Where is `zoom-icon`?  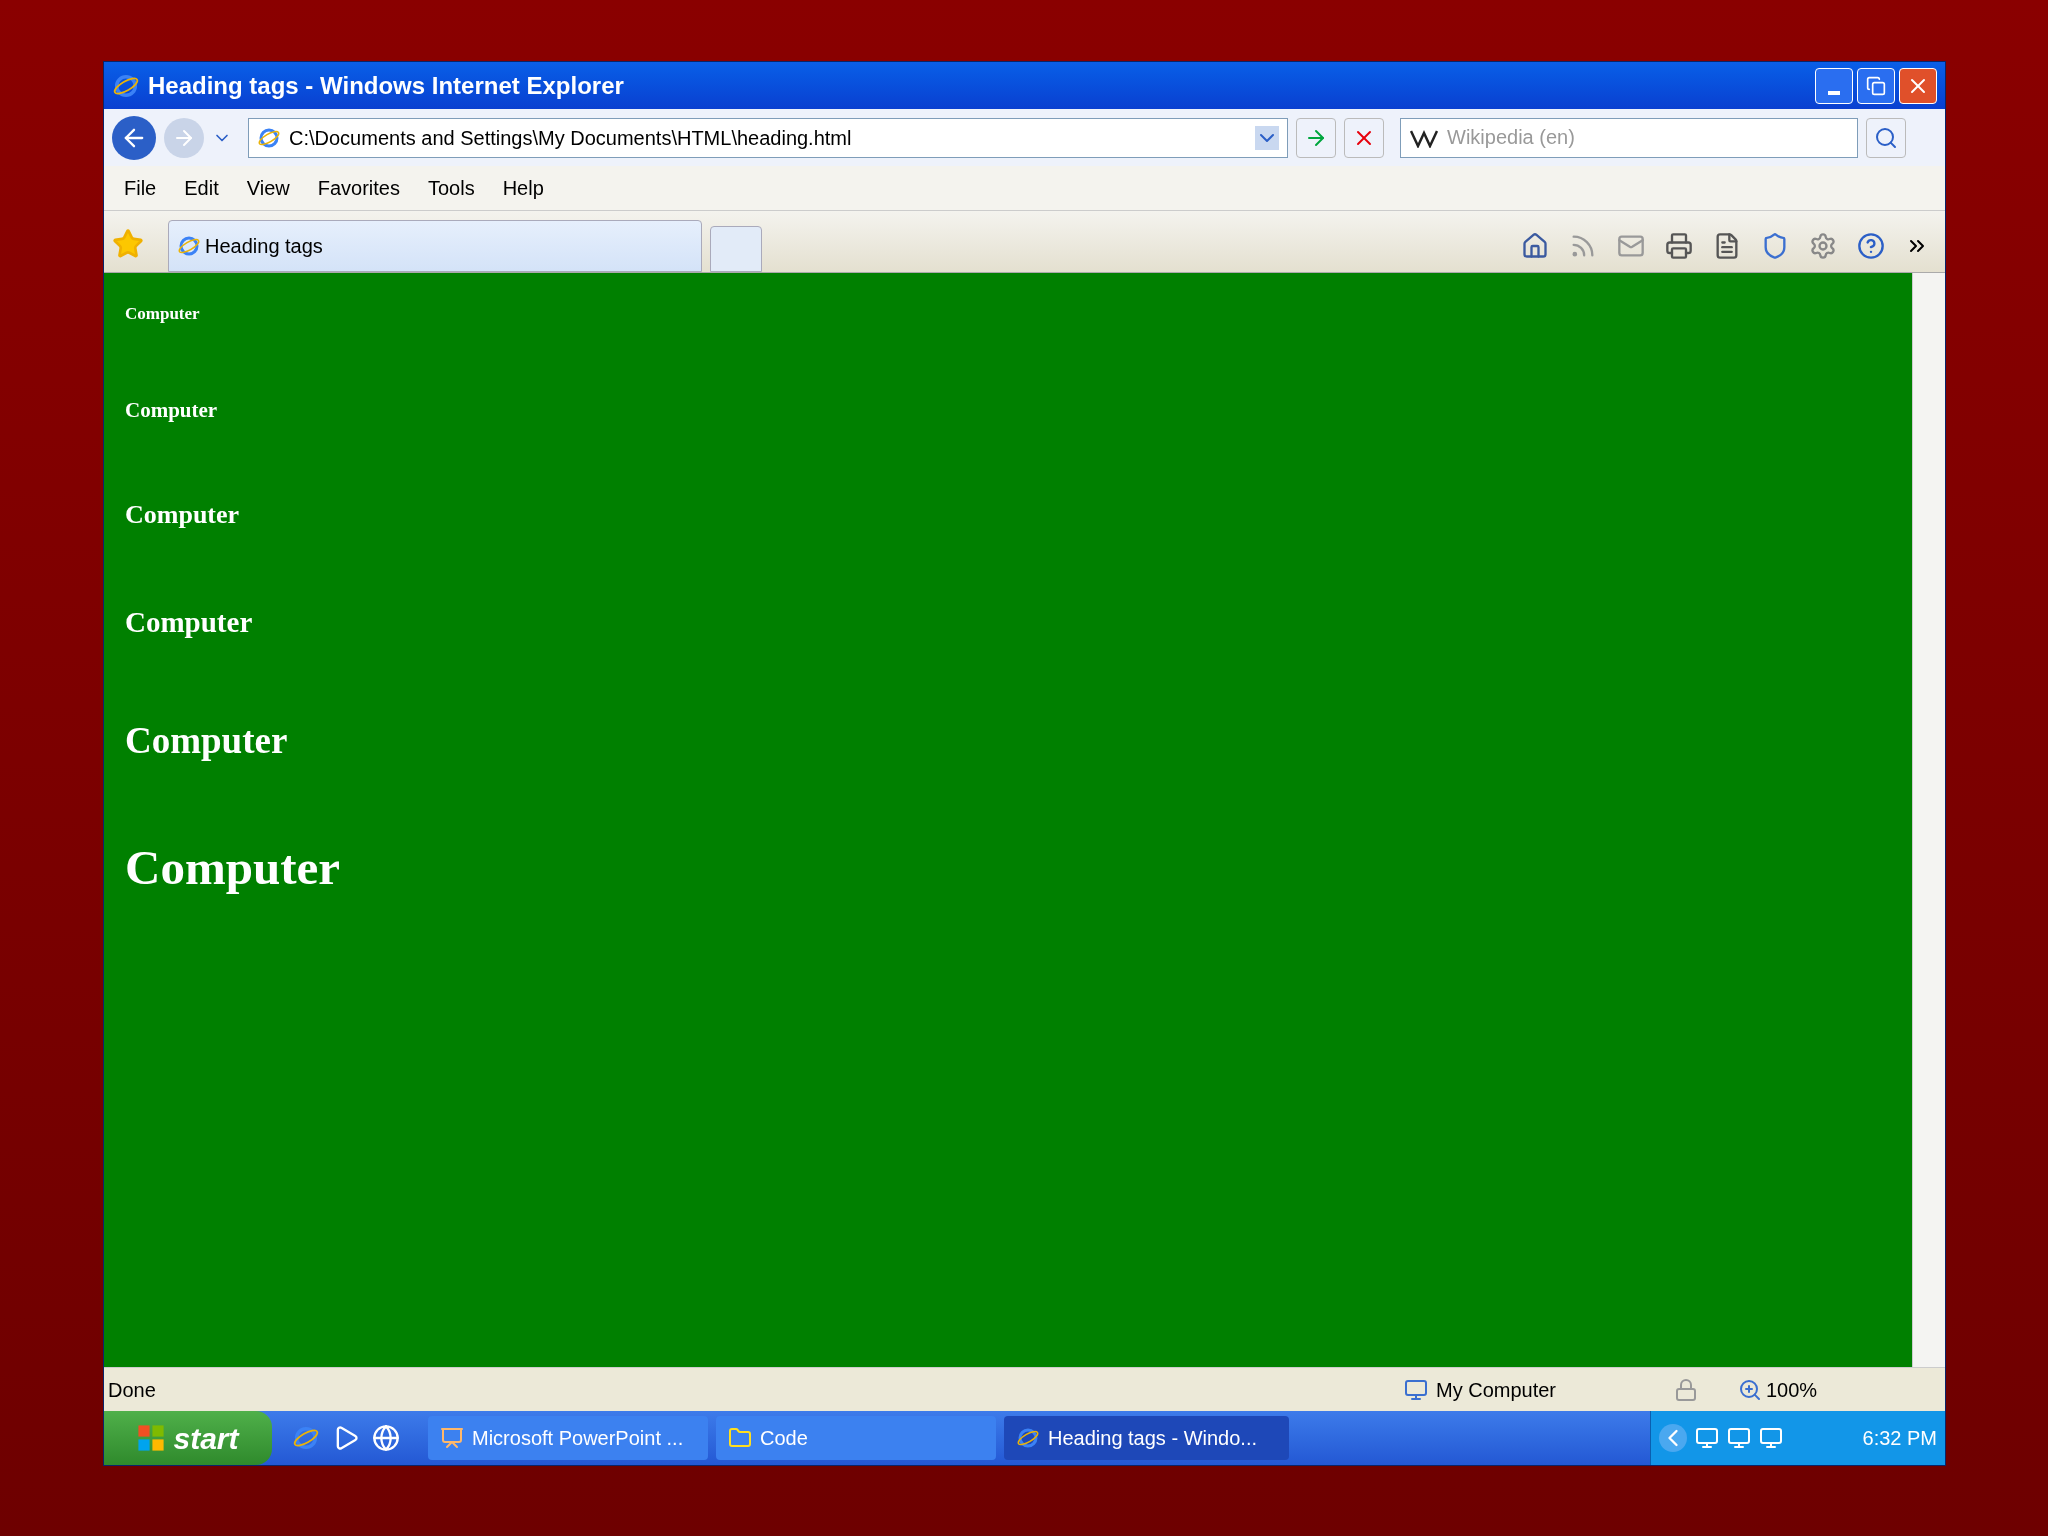 zoom-icon is located at coordinates (1750, 1389).